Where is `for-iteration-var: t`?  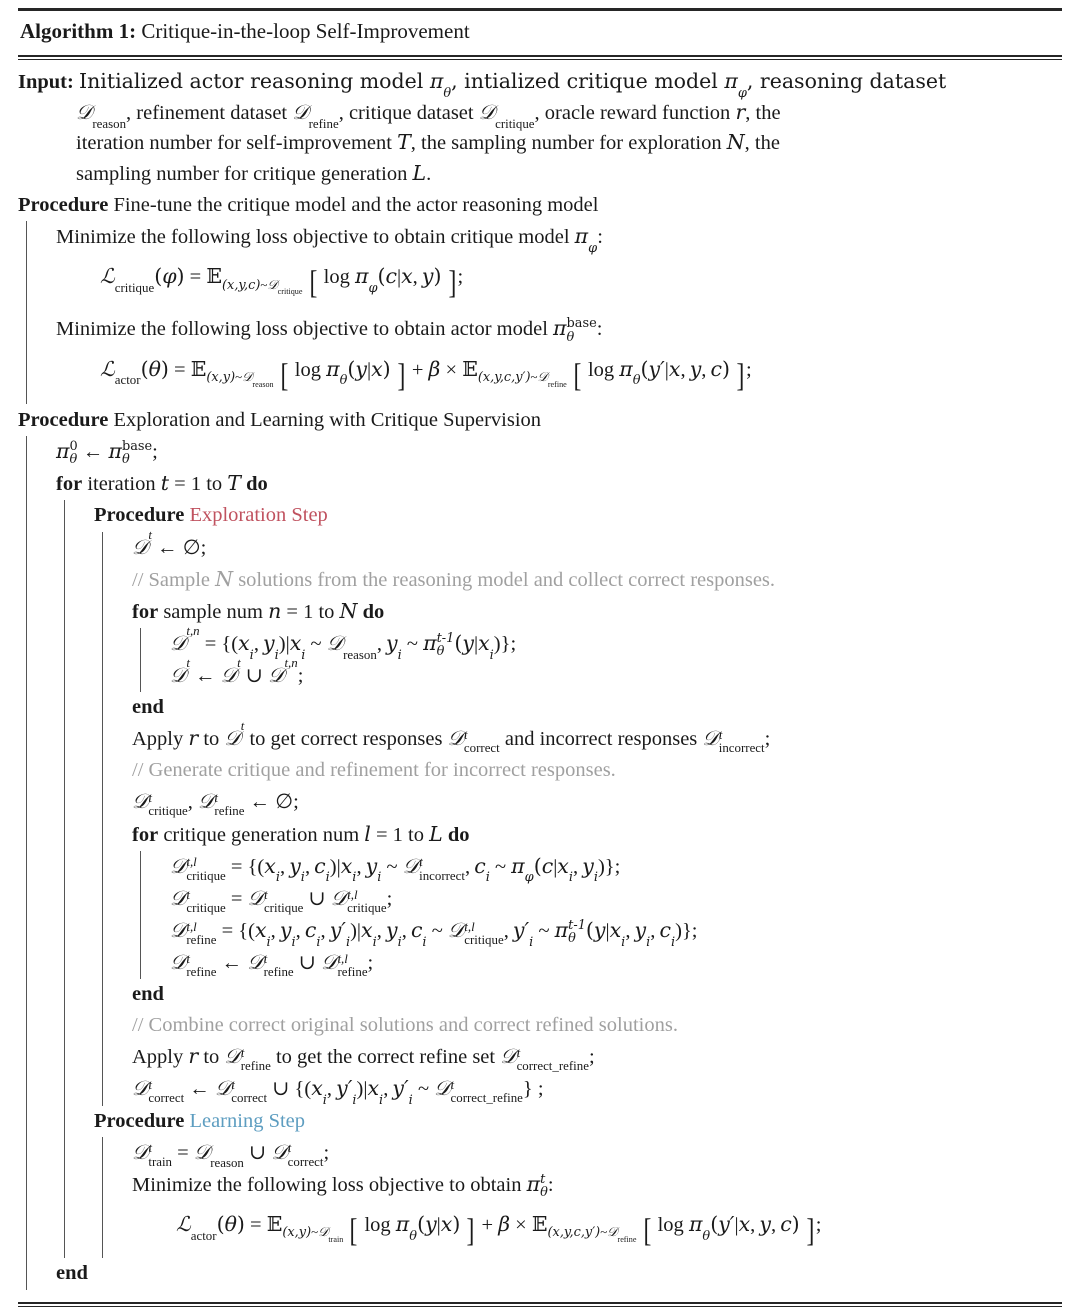
for-iteration-var: t is located at coordinates (164, 483).